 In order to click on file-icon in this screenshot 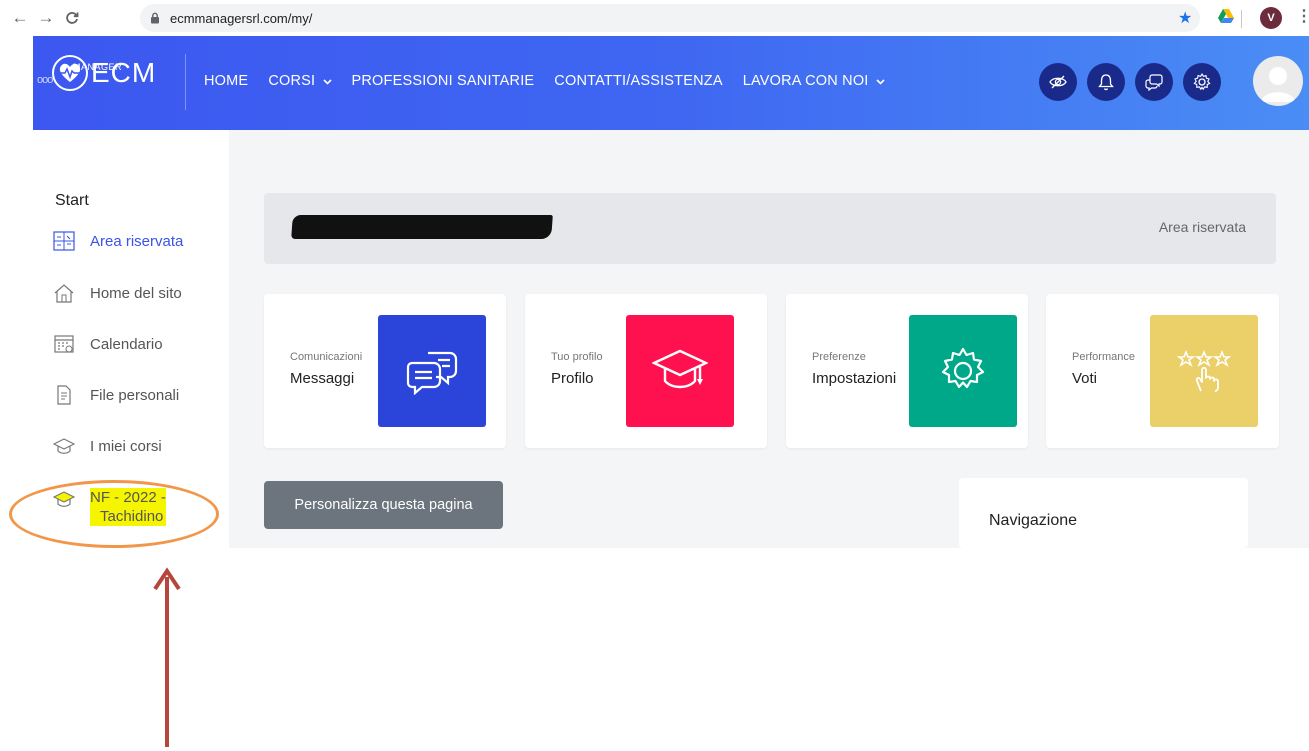, I will do `click(64, 395)`.